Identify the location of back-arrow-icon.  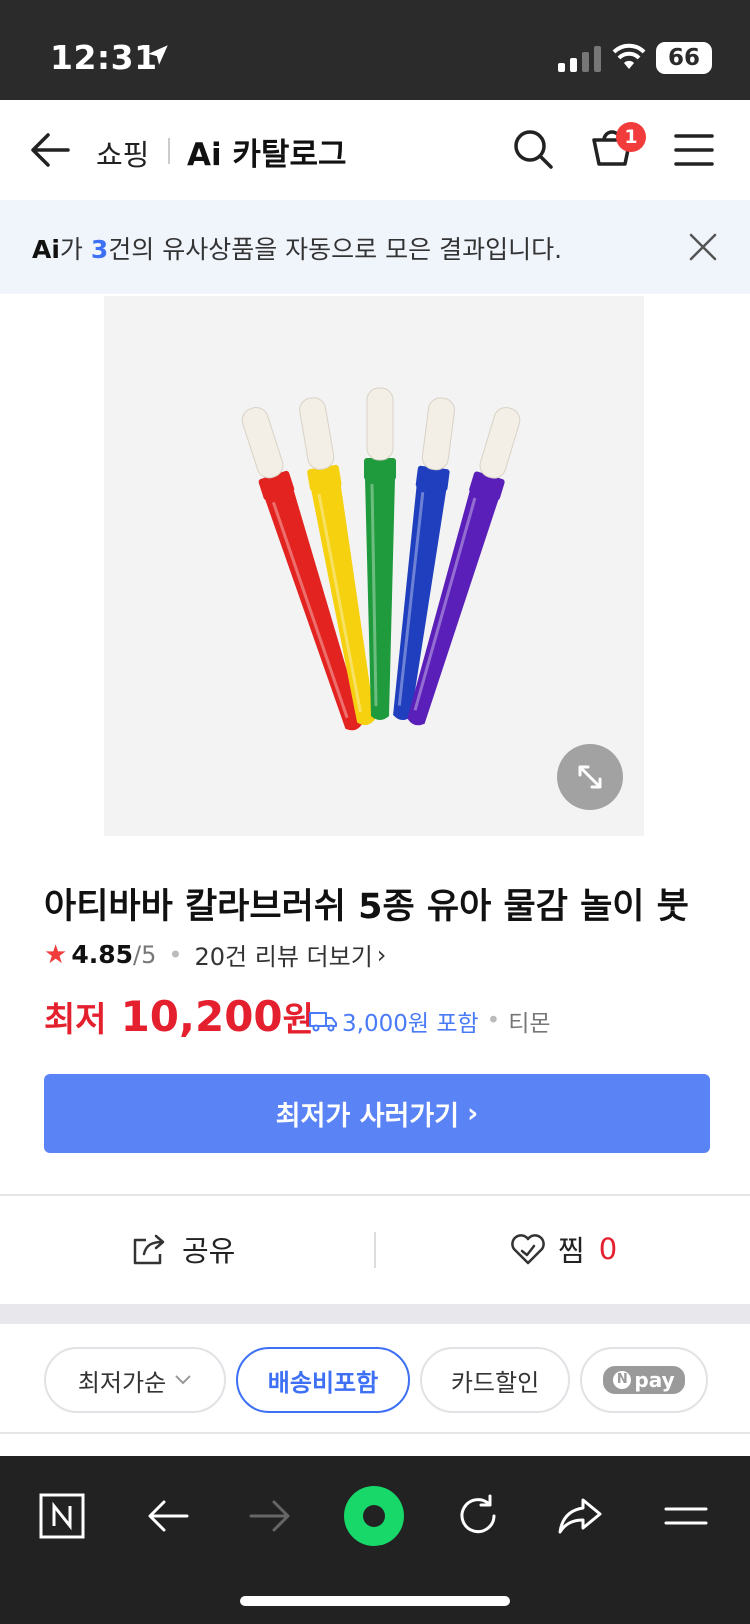
(50, 150).